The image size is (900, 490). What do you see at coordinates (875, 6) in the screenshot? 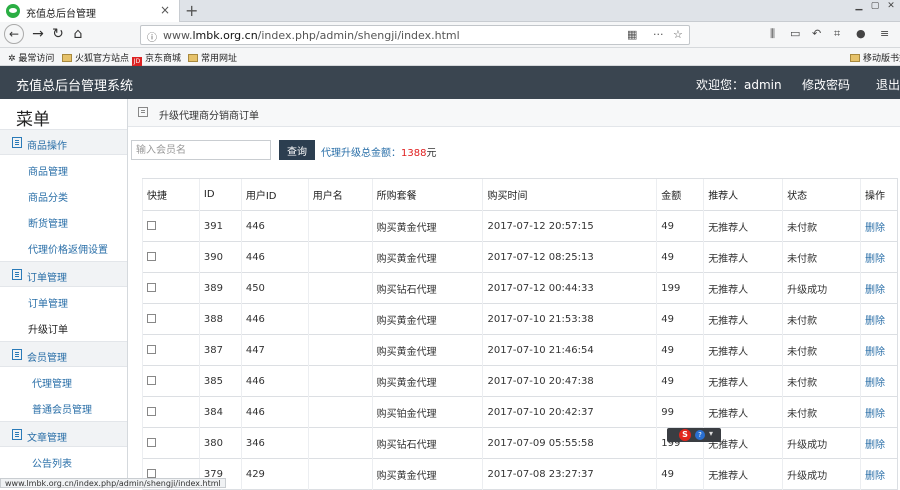
I see `maximize-icon: ▢` at bounding box center [875, 6].